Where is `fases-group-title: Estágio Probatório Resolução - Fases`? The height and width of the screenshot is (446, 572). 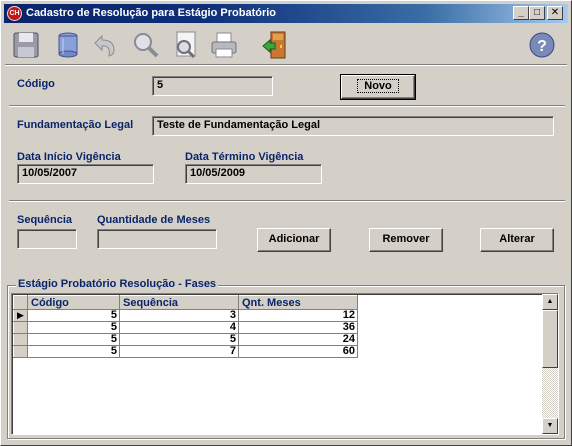 fases-group-title: Estágio Probatório Resolução - Fases is located at coordinates (117, 284).